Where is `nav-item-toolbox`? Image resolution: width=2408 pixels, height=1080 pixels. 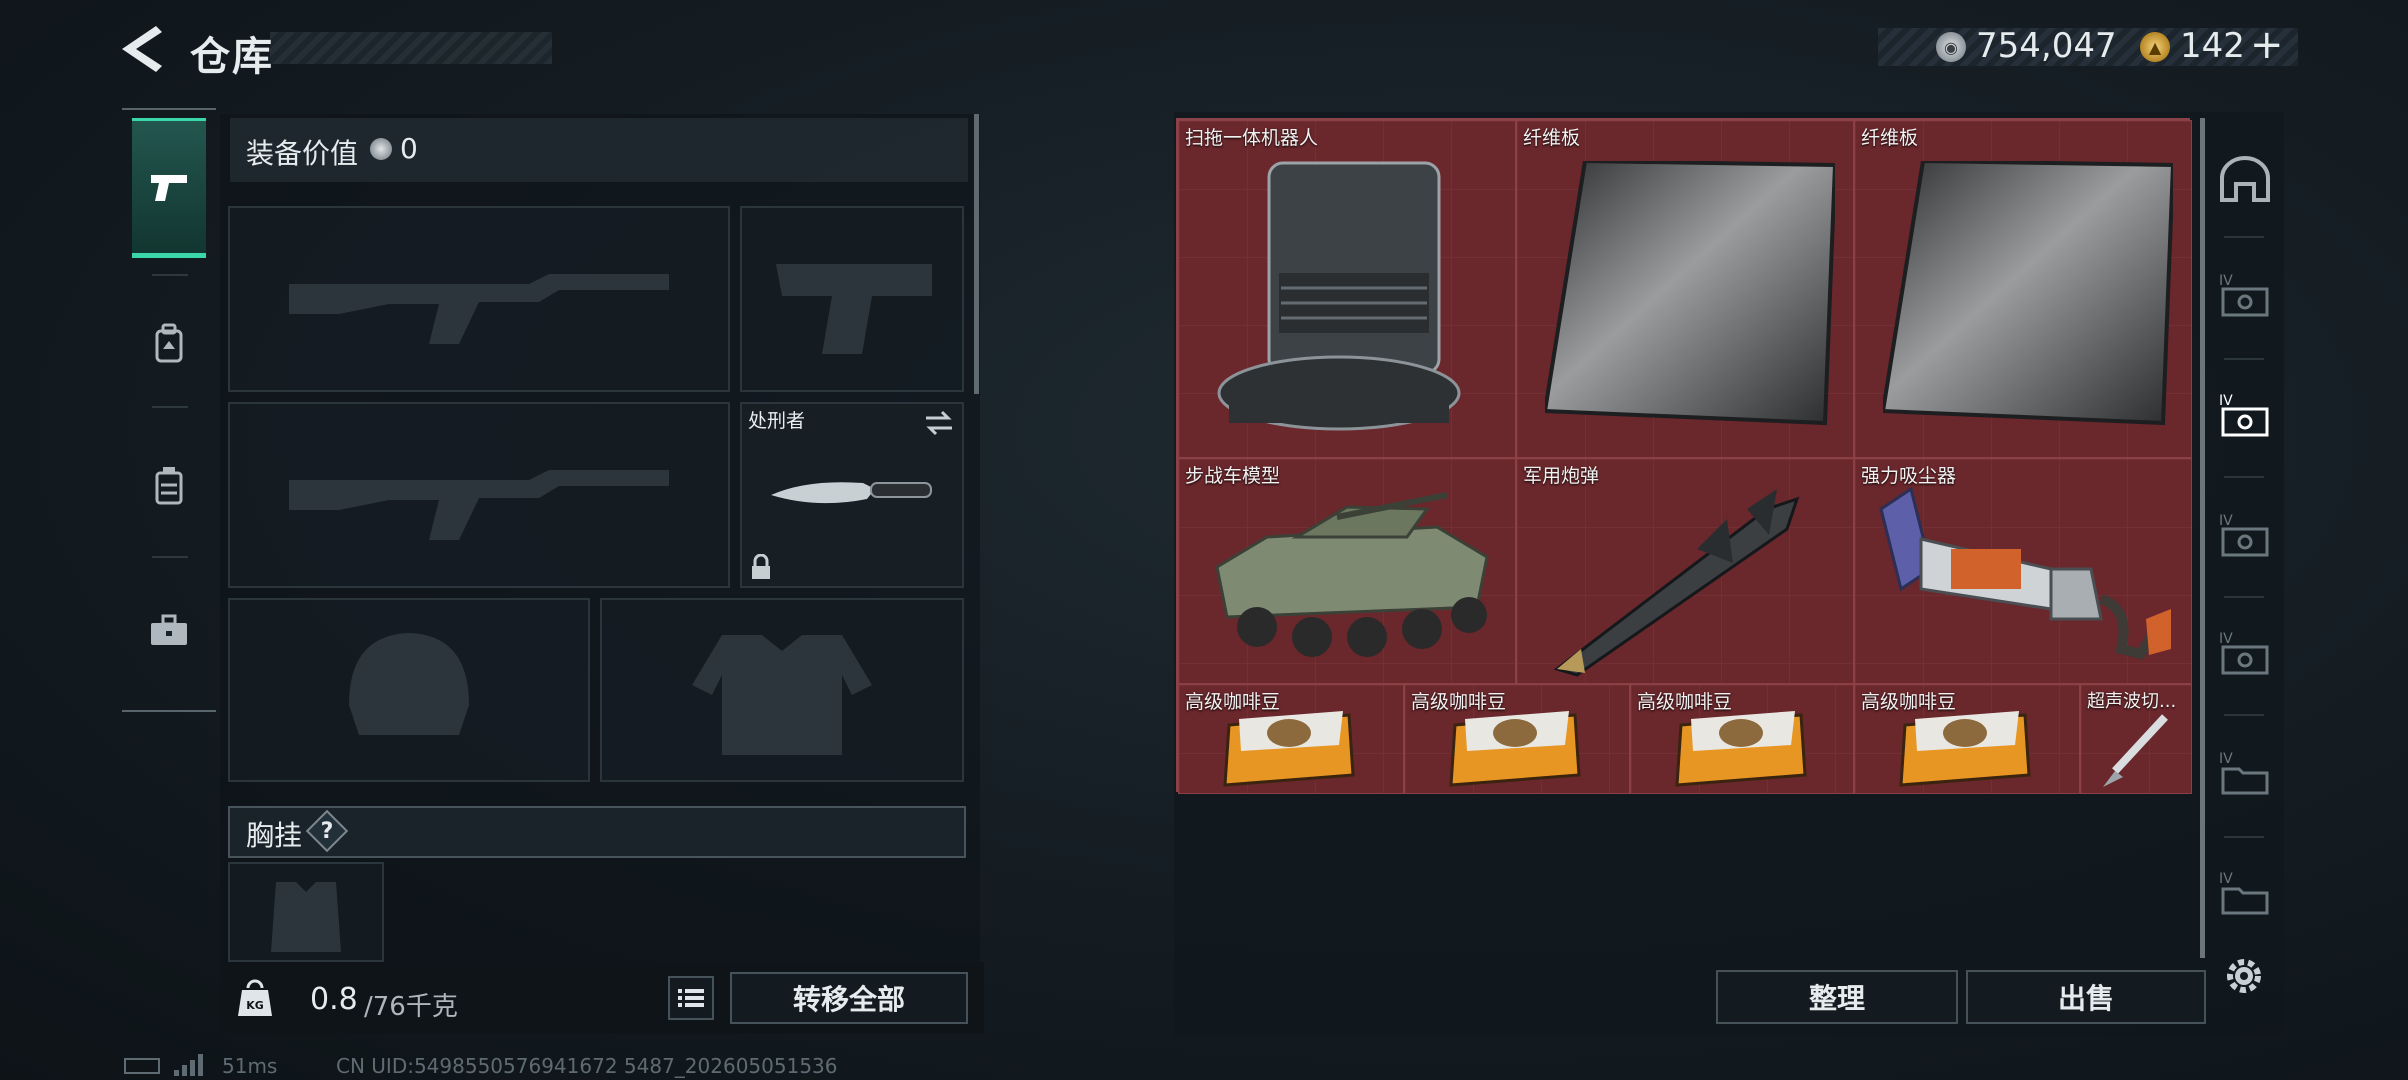 nav-item-toolbox is located at coordinates (169, 630).